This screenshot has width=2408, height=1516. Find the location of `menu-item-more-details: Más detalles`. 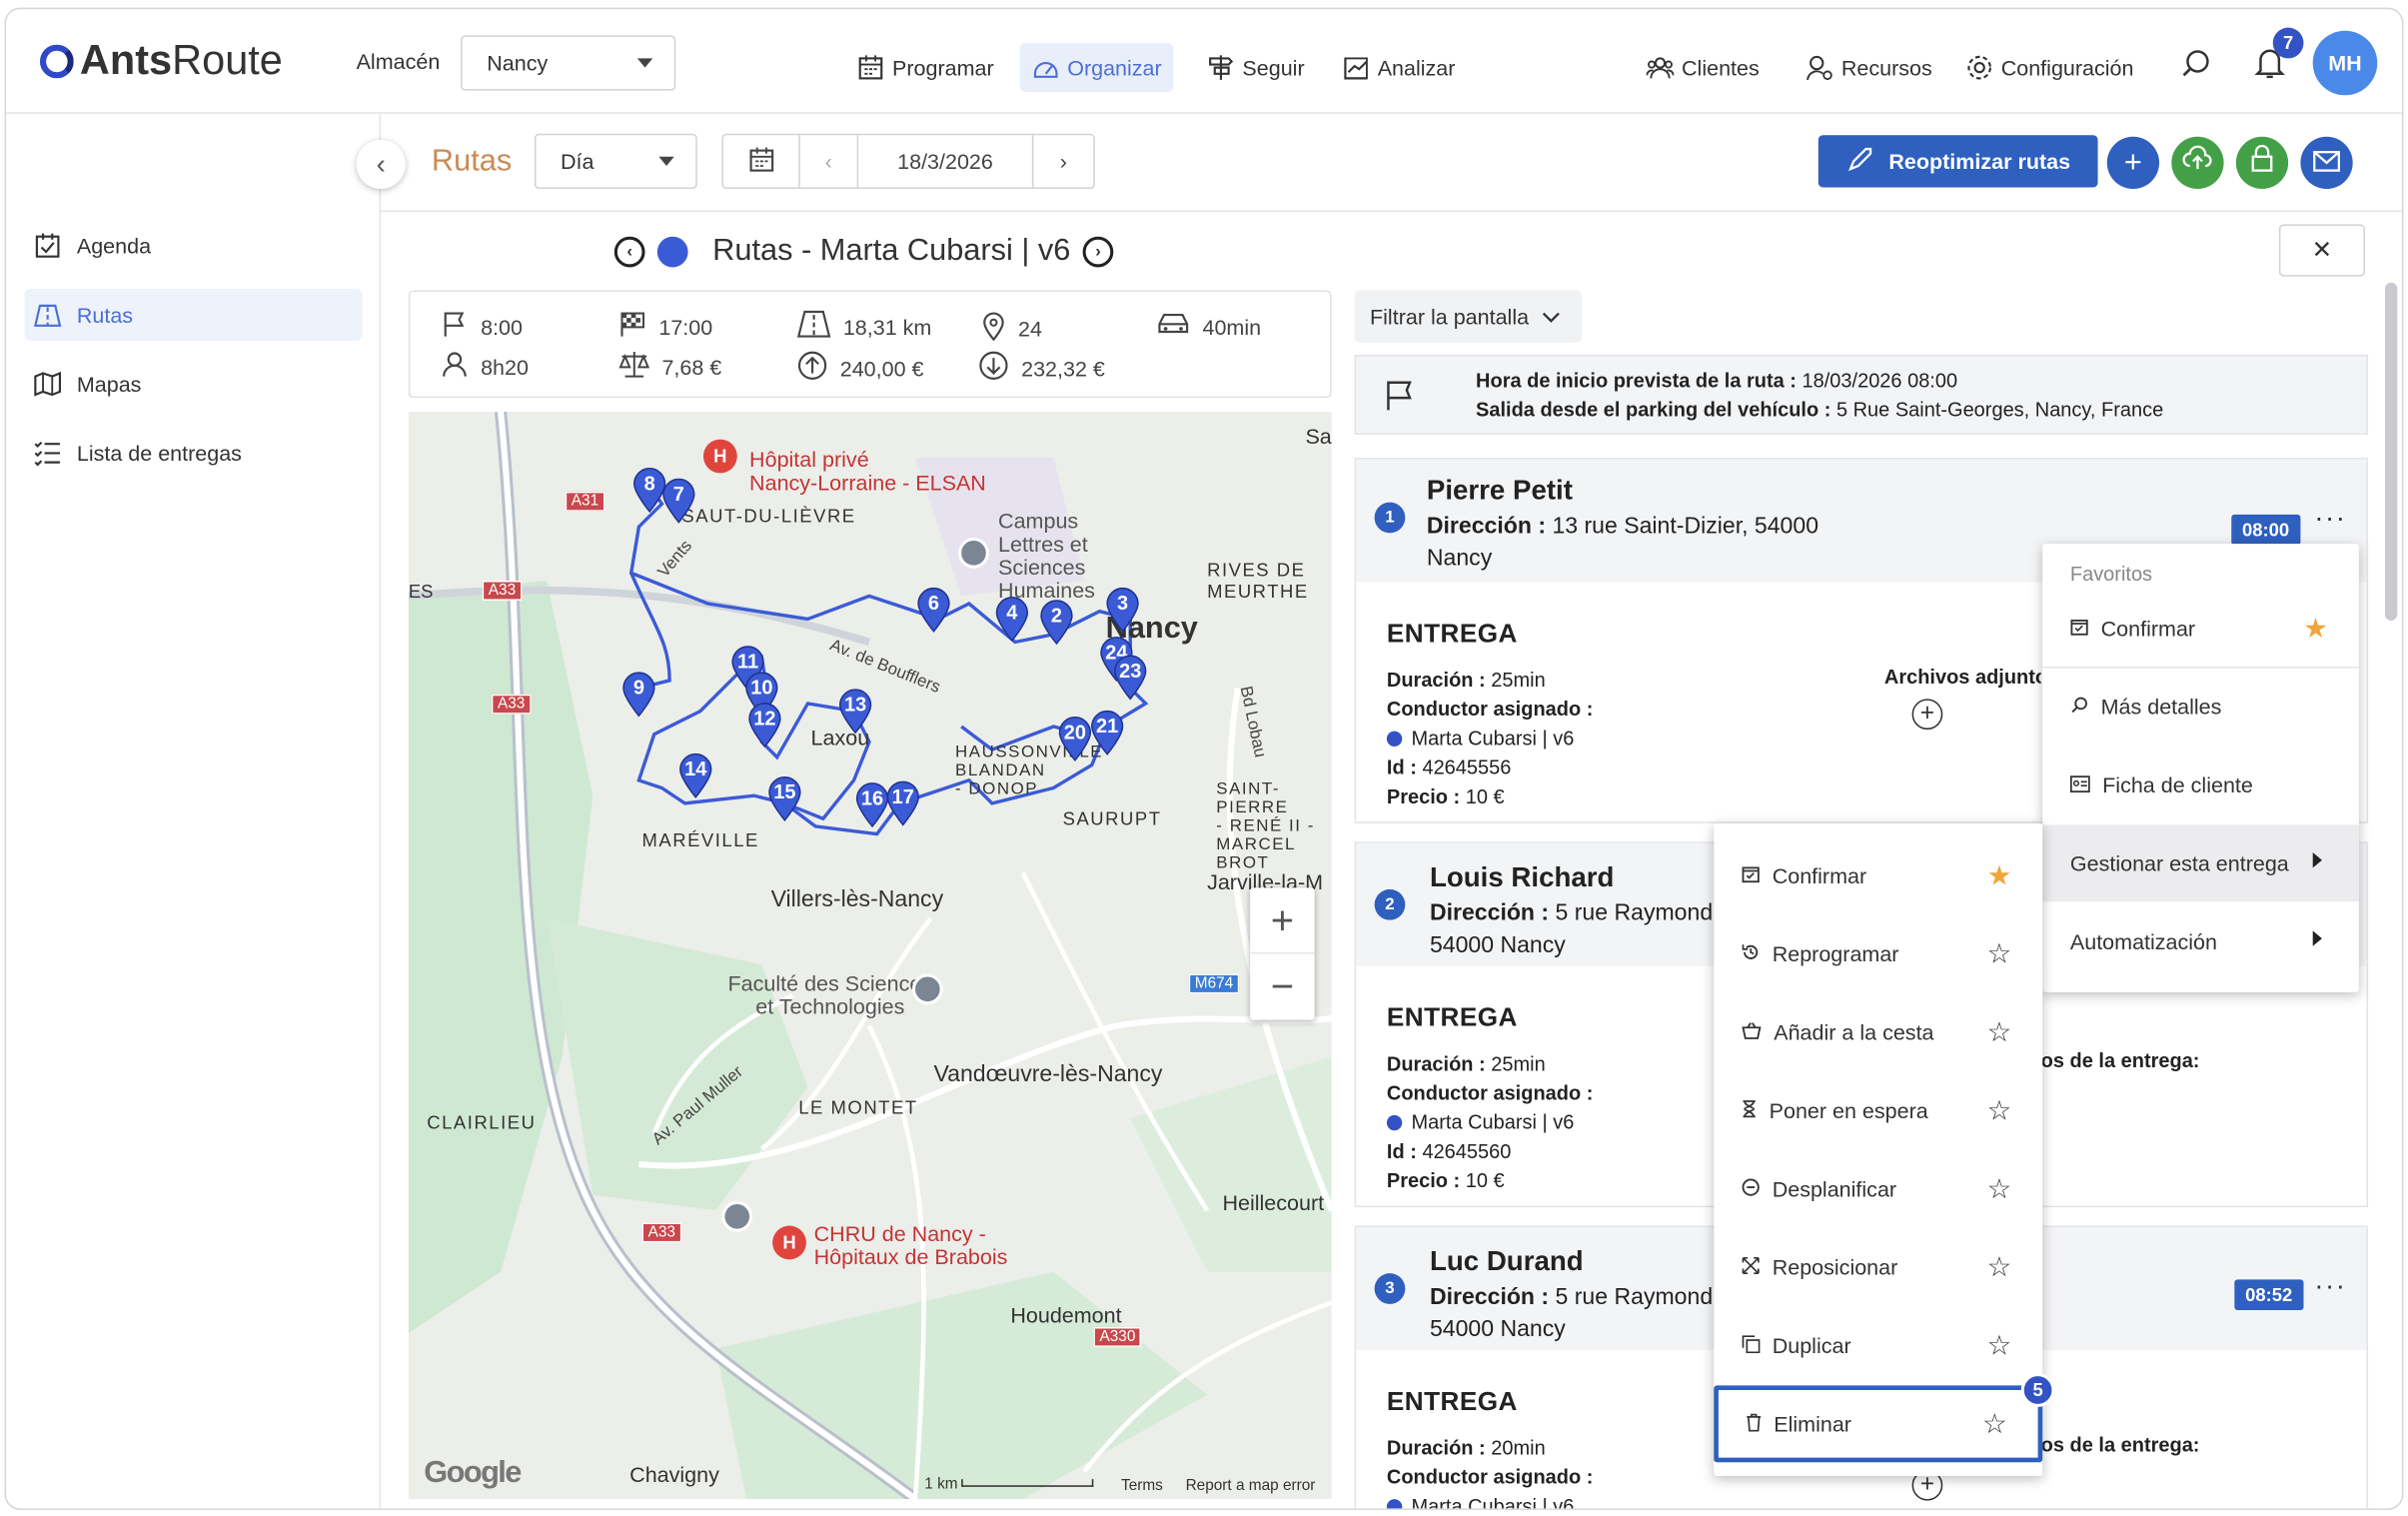

menu-item-more-details: Más detalles is located at coordinates (2200, 708).